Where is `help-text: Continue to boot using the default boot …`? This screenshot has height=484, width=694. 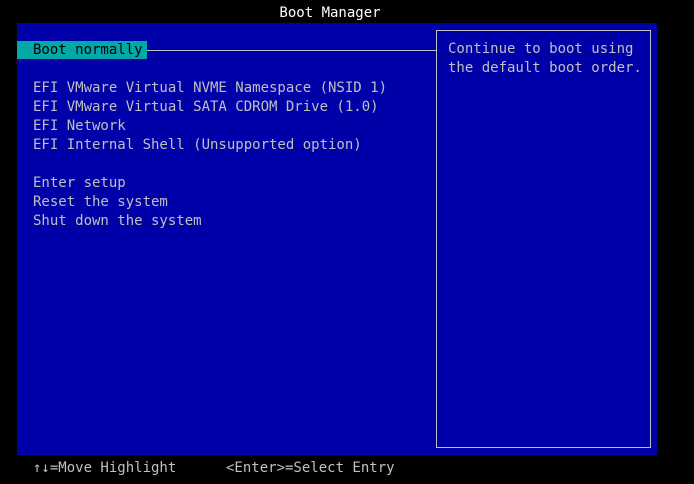 help-text: Continue to boot using the default boot … is located at coordinates (545, 58).